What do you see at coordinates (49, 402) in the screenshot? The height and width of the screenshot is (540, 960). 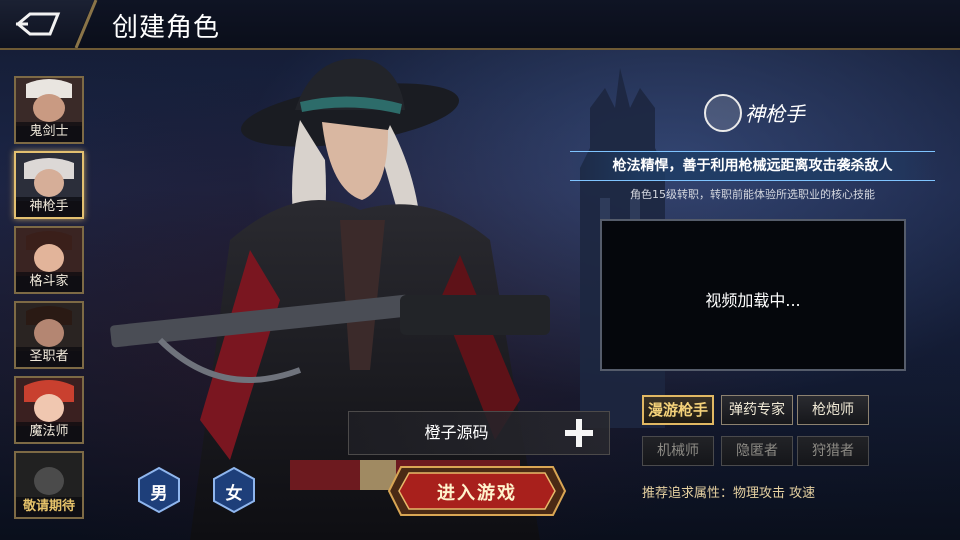 I see `mage-portrait` at bounding box center [49, 402].